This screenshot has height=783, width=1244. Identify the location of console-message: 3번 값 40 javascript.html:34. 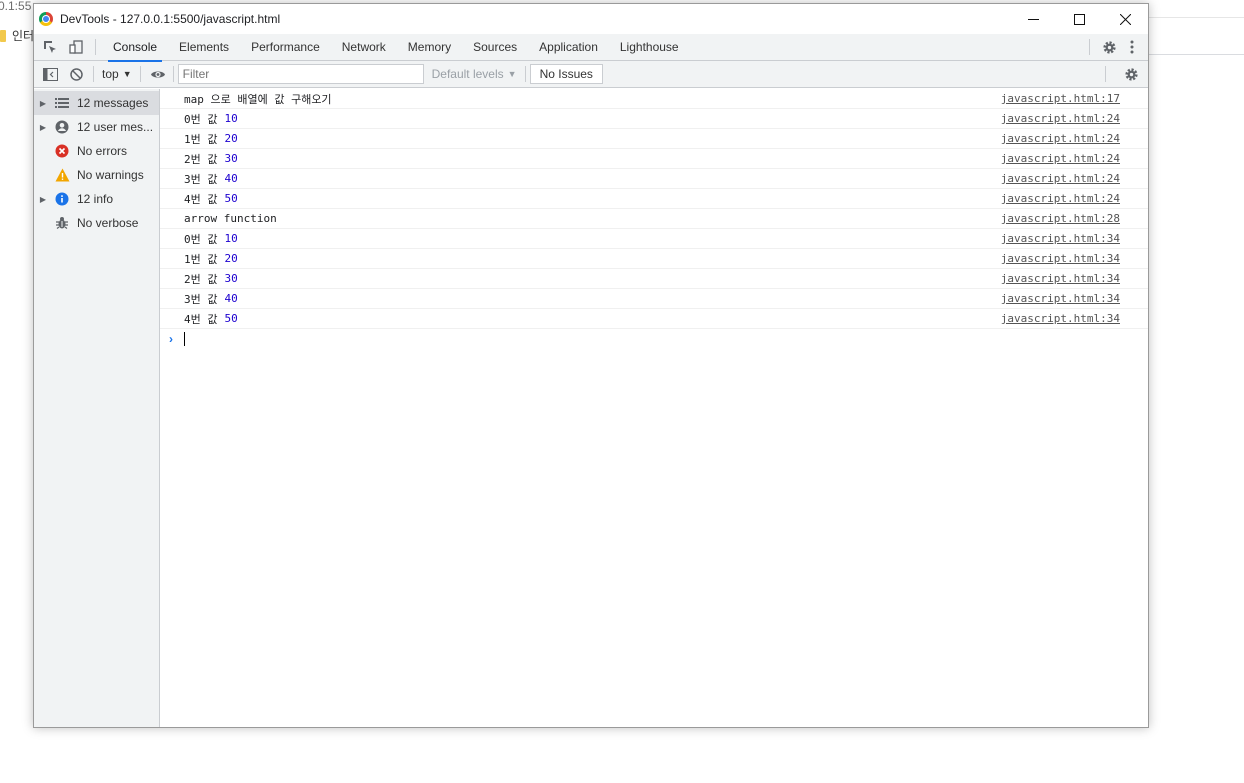
(654, 299).